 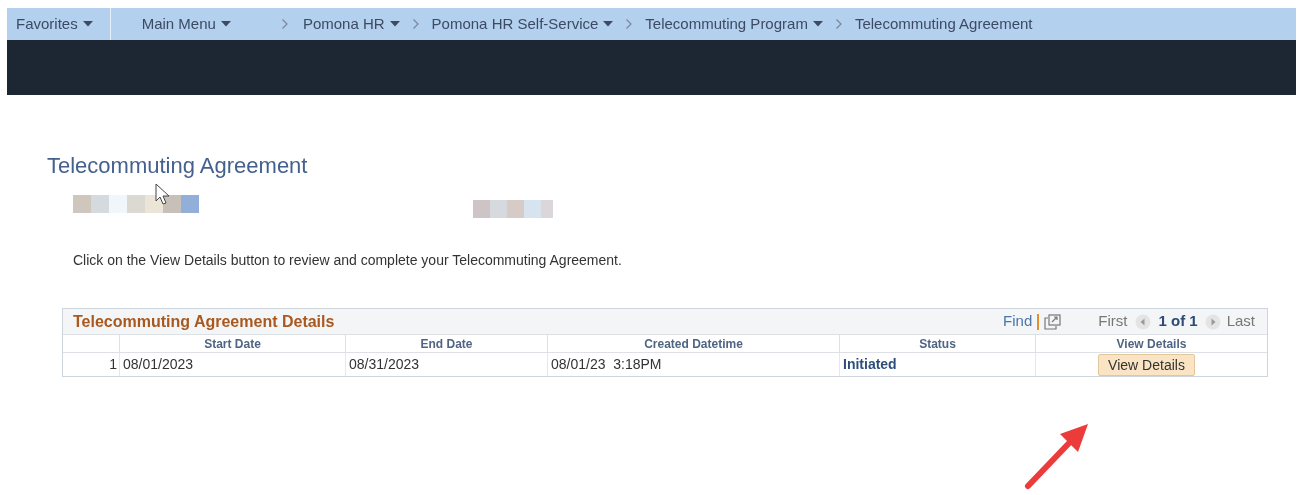 What do you see at coordinates (384, 364) in the screenshot?
I see `table-cell-text: 08/31/2023` at bounding box center [384, 364].